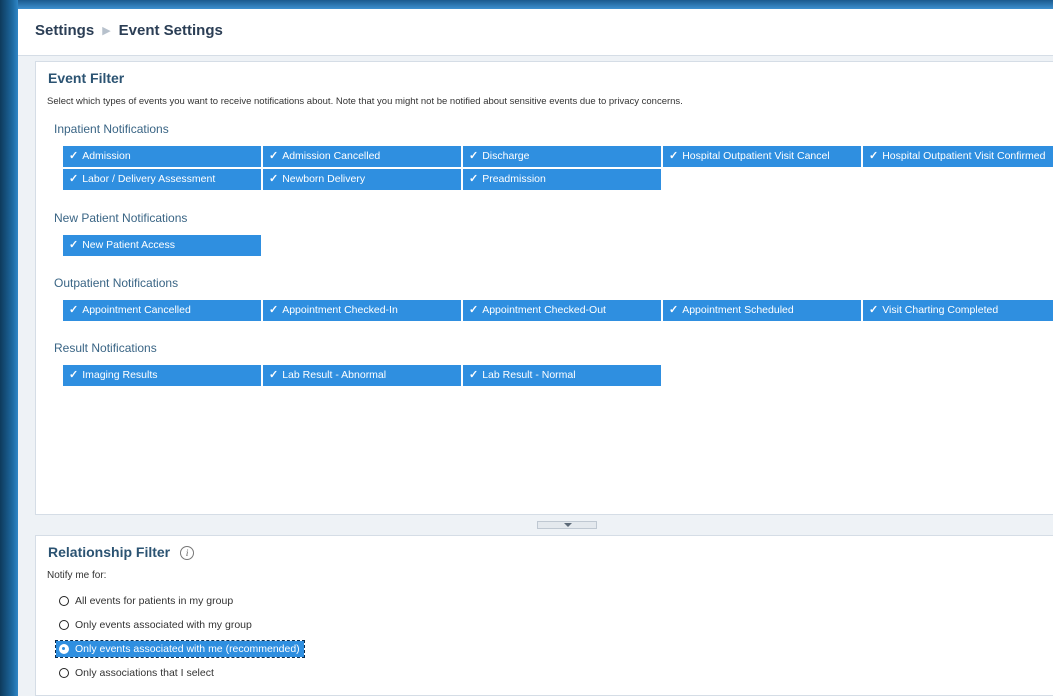  Describe the element at coordinates (111, 129) in the screenshot. I see `inpatient-group-title: Inpatient Notifications` at that location.